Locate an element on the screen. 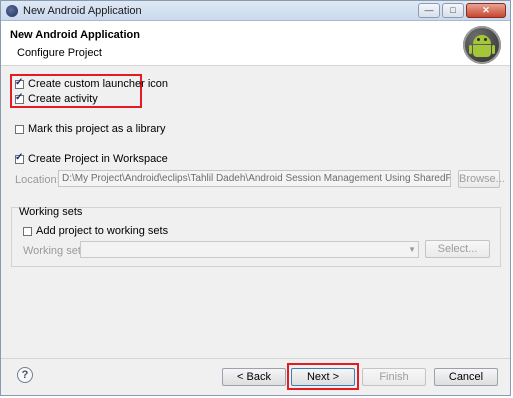 This screenshot has height=398, width=513. mark-library-checkbox is located at coordinates (19, 129).